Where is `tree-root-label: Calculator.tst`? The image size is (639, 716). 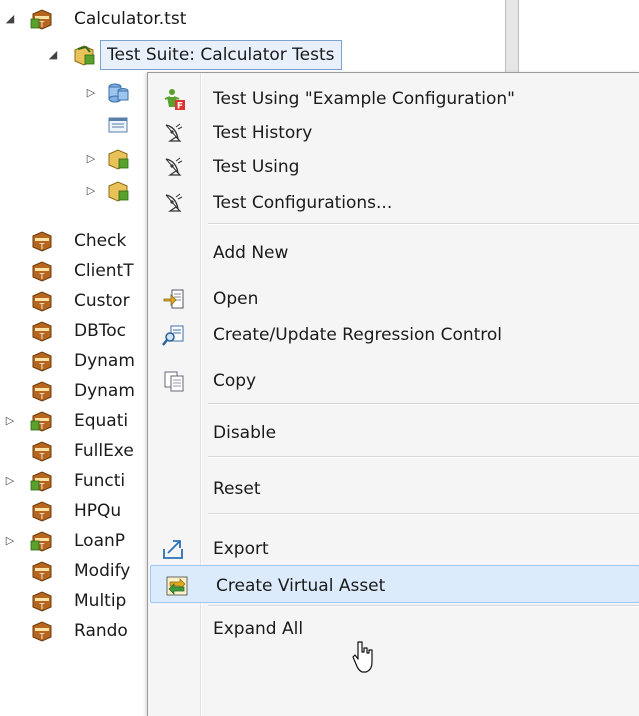
tree-root-label: Calculator.tst is located at coordinates (130, 19).